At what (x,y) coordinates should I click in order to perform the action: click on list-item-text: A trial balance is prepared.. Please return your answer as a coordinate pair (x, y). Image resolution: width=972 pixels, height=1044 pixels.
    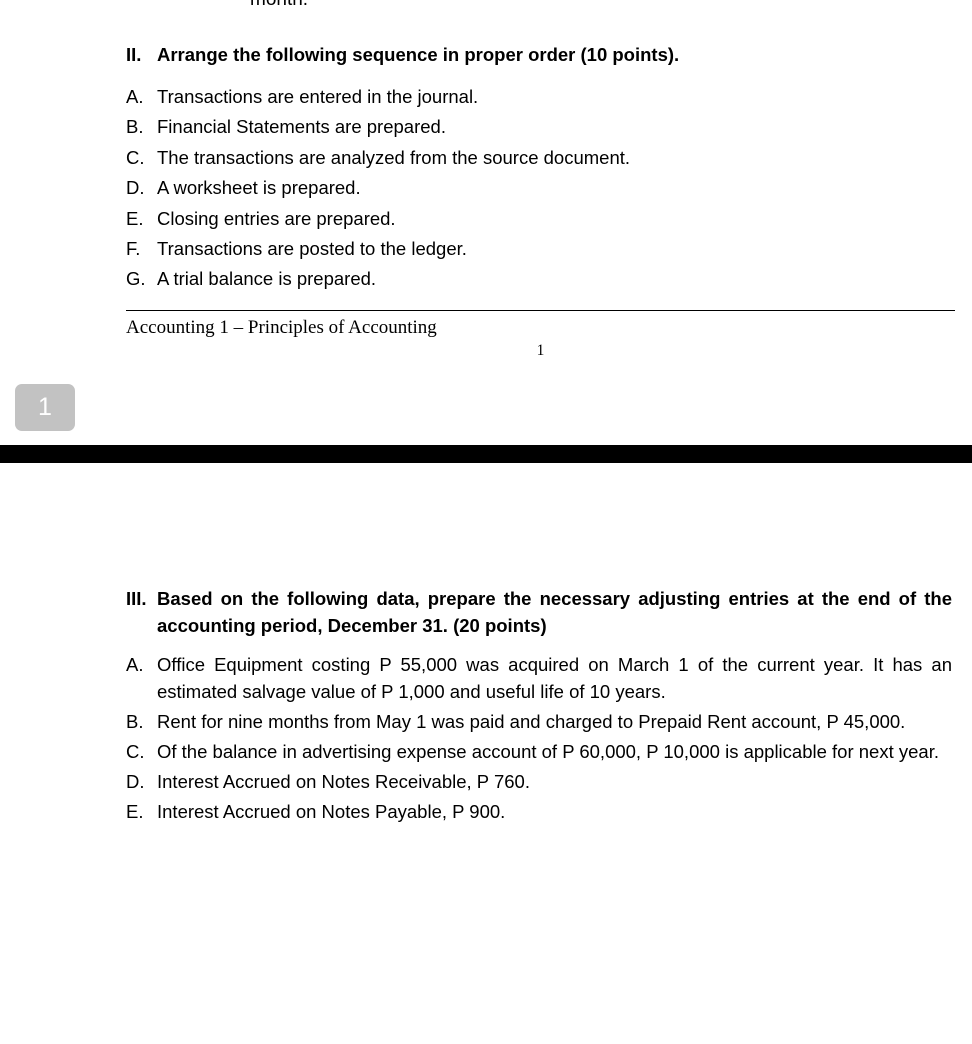
    Looking at the image, I should click on (267, 279).